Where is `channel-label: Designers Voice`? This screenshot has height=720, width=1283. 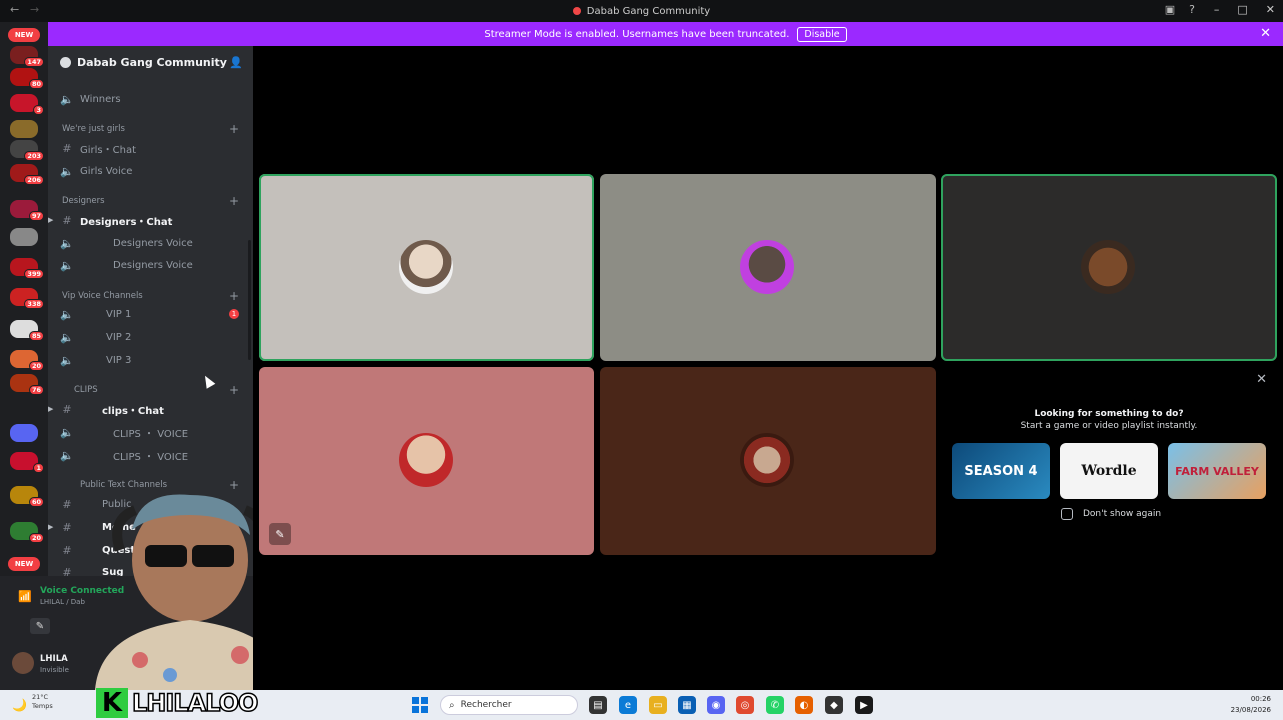
channel-label: Designers Voice is located at coordinates (153, 265).